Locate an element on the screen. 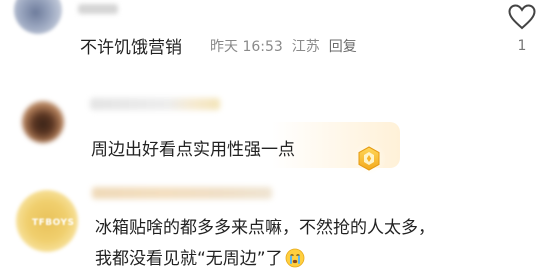  comment-text: 不许饥饿营销 is located at coordinates (131, 48).